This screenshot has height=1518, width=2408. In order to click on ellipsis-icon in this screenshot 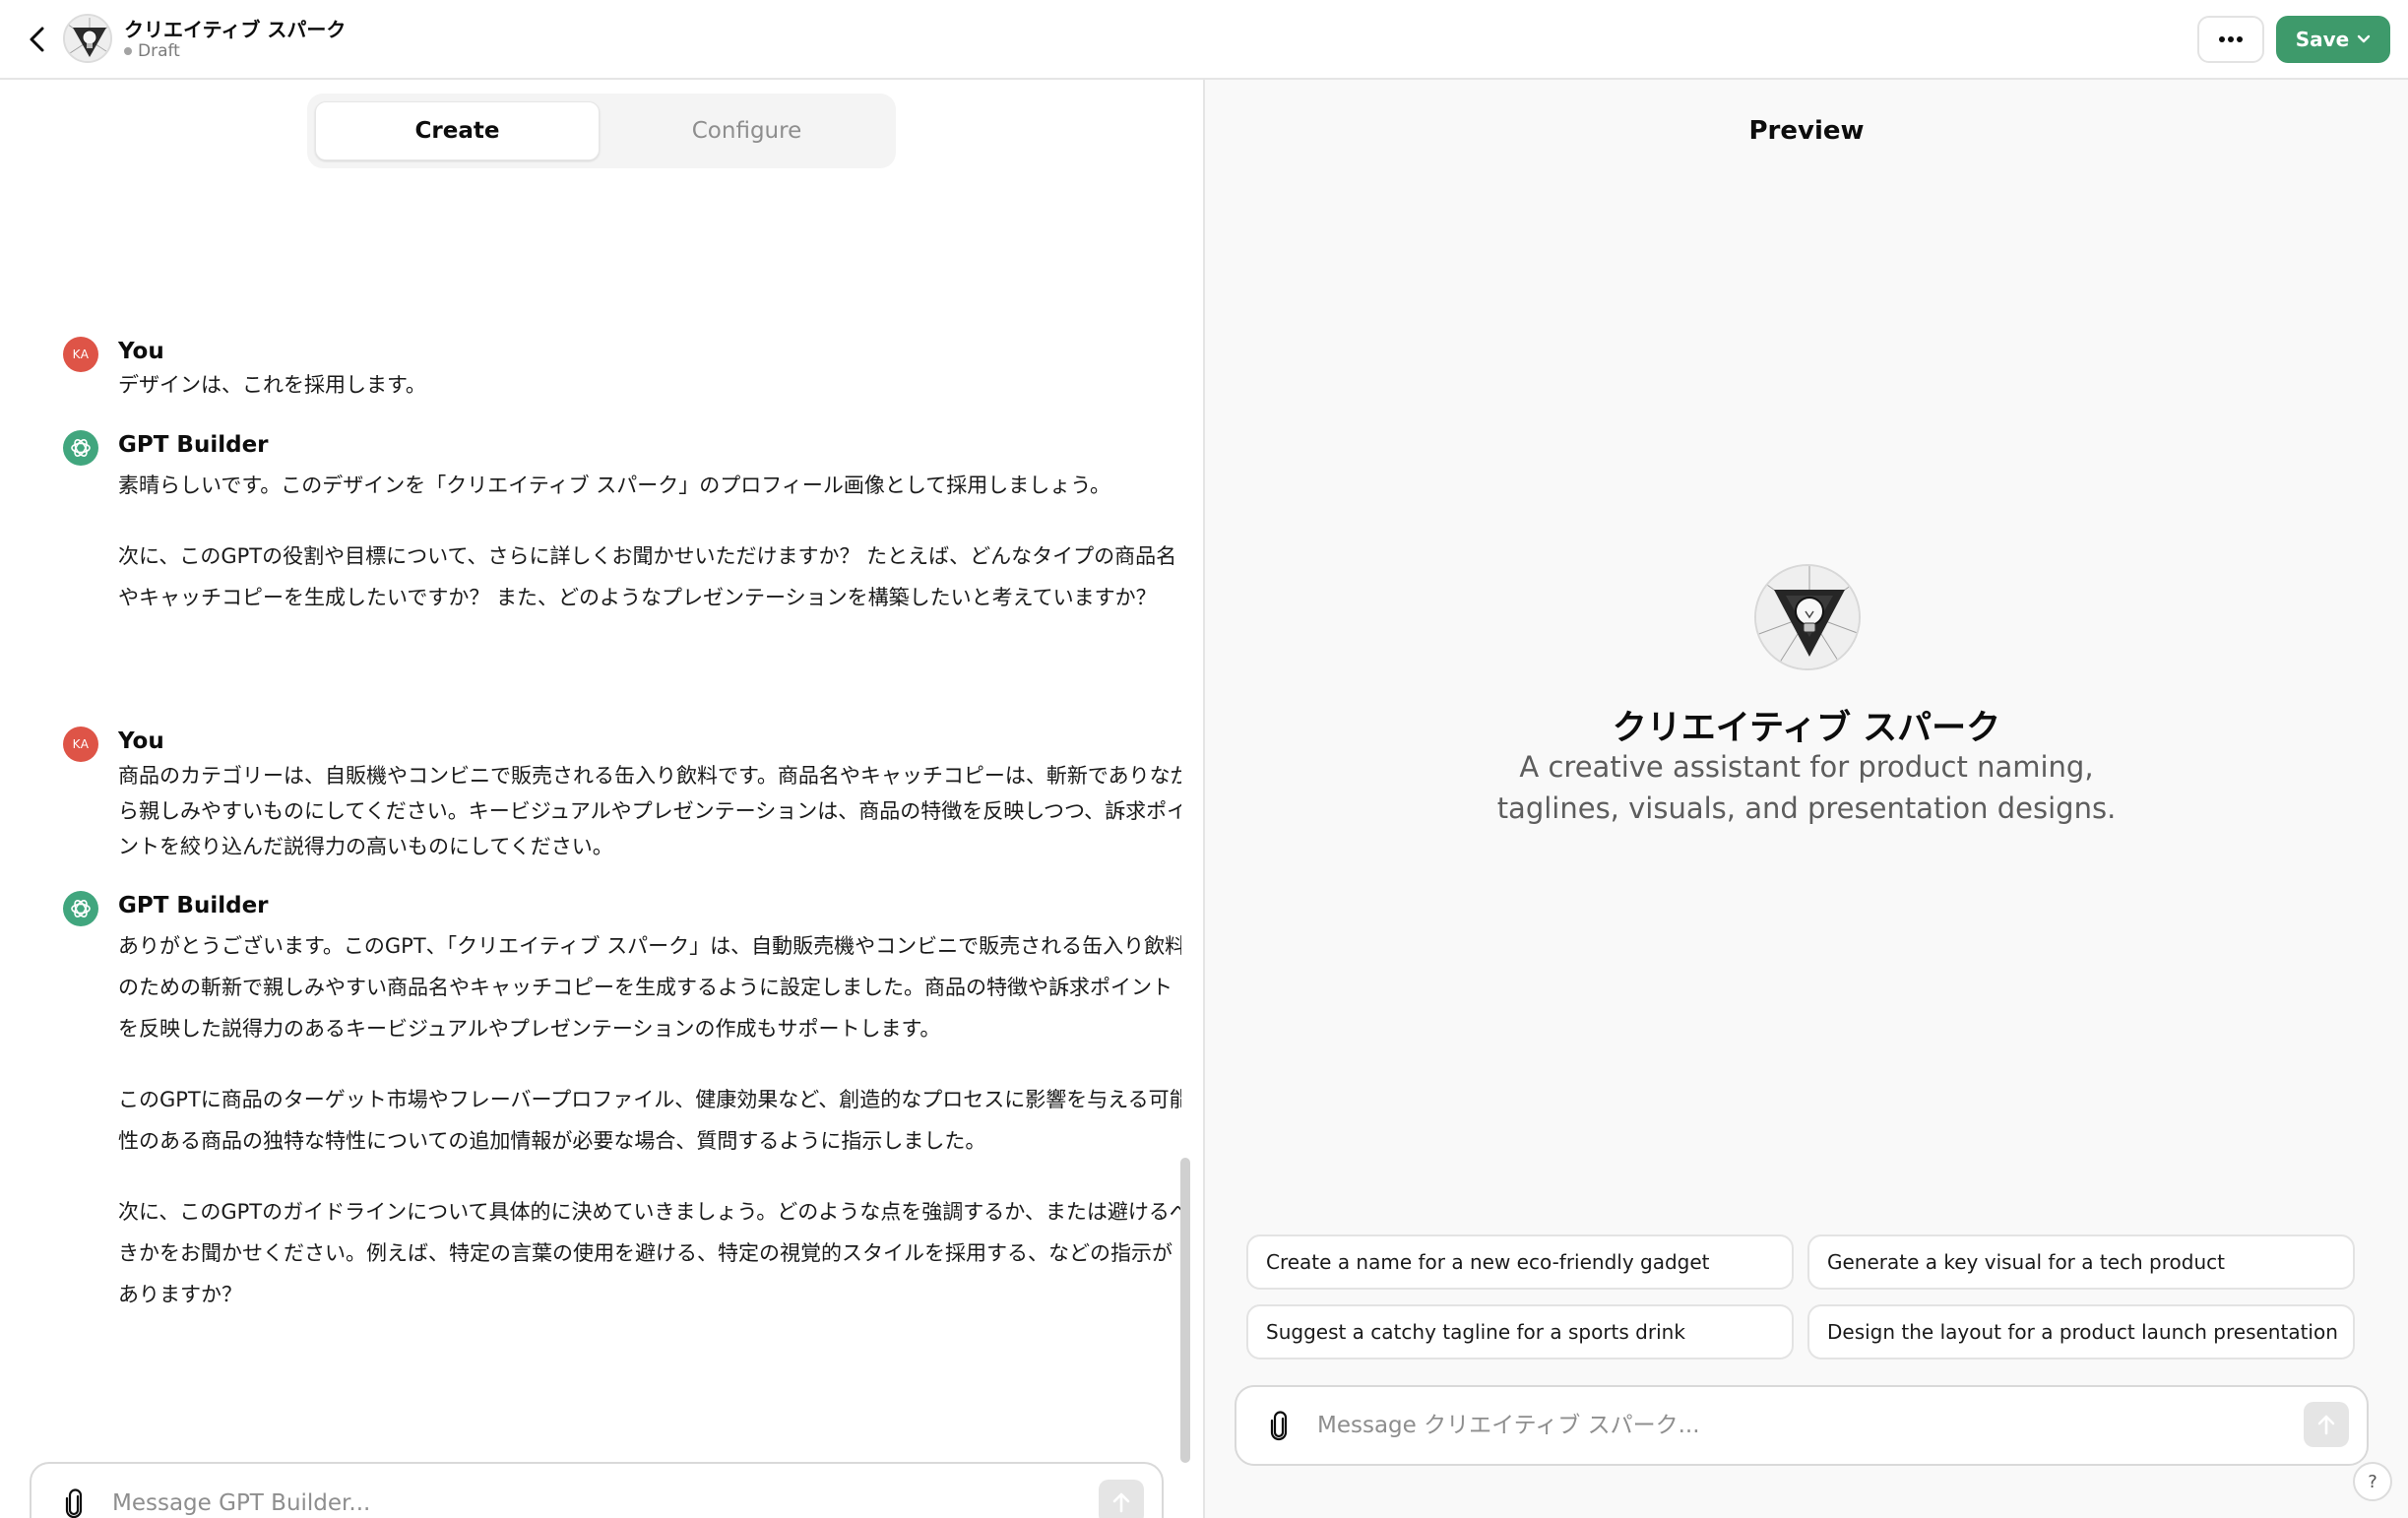, I will do `click(2231, 39)`.